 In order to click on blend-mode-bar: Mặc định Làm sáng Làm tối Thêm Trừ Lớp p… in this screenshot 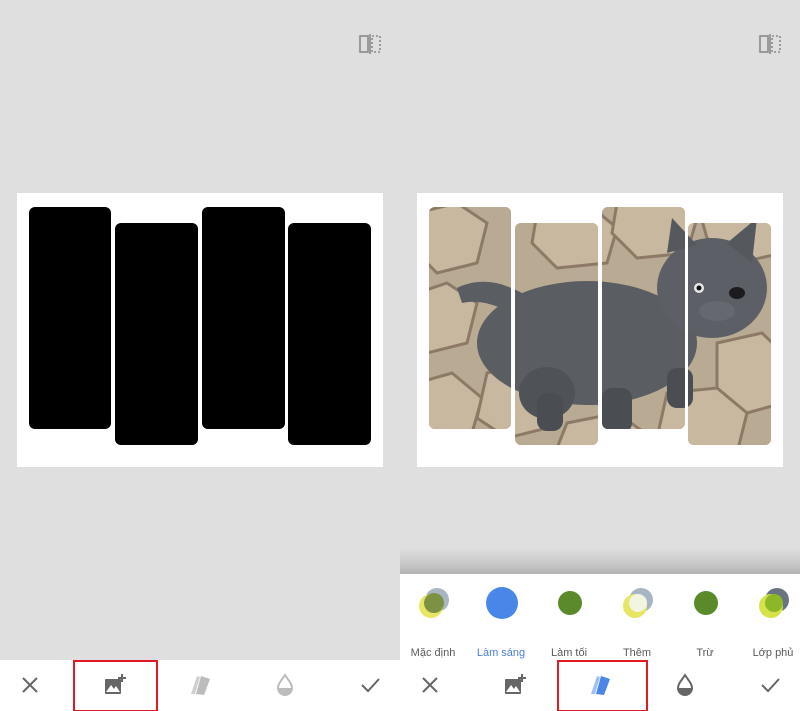, I will do `click(600, 617)`.